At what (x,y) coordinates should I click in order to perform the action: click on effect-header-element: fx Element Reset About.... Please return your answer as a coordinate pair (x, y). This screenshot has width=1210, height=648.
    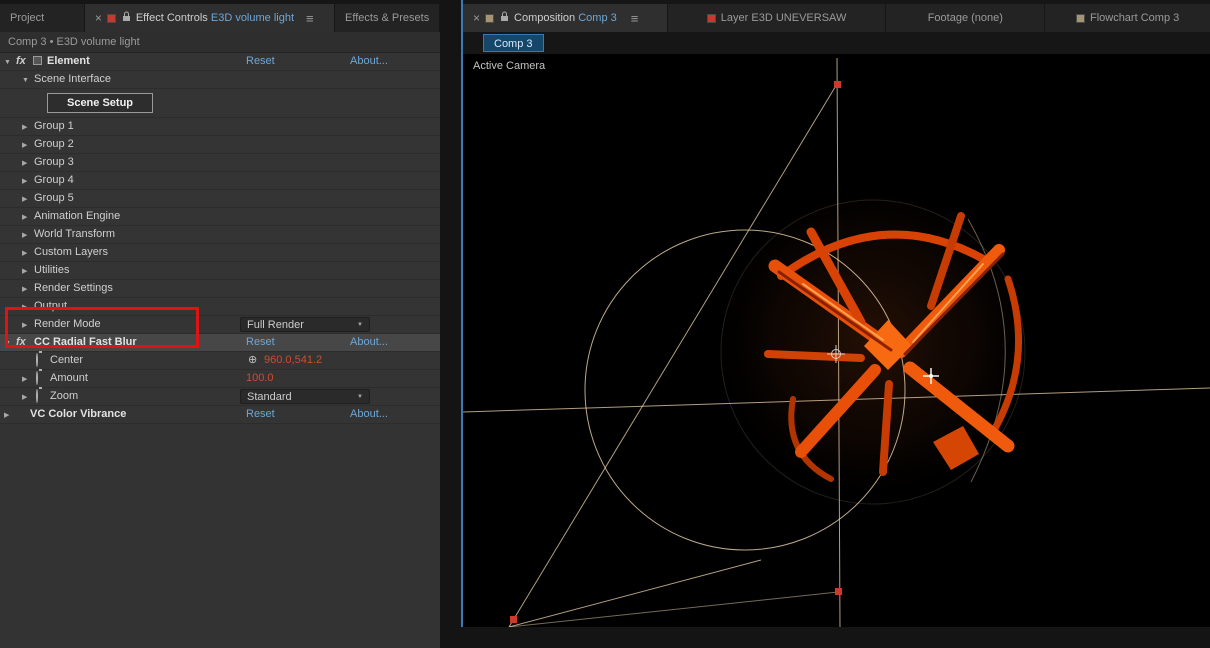
    Looking at the image, I should click on (220, 62).